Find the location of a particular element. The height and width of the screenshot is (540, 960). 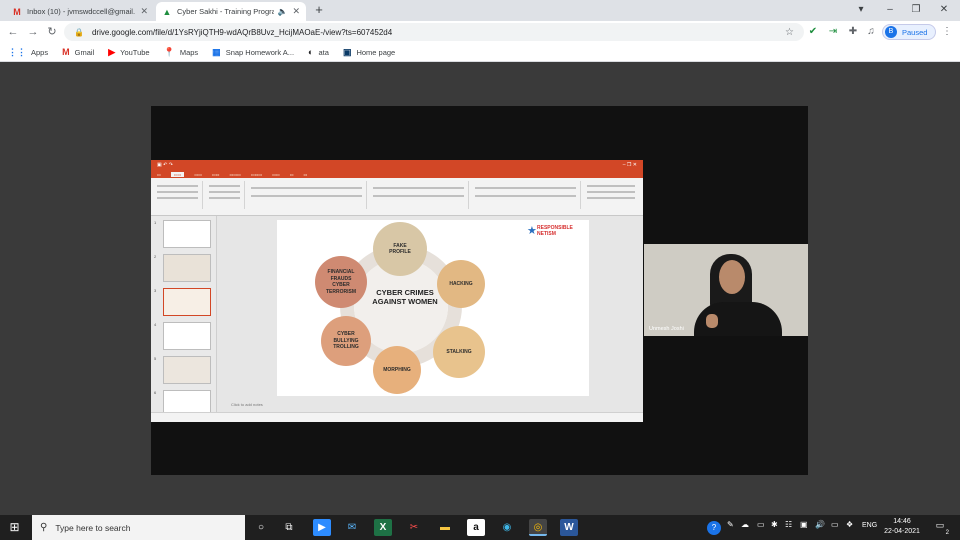

new-tab-button: + is located at coordinates (319, 10).